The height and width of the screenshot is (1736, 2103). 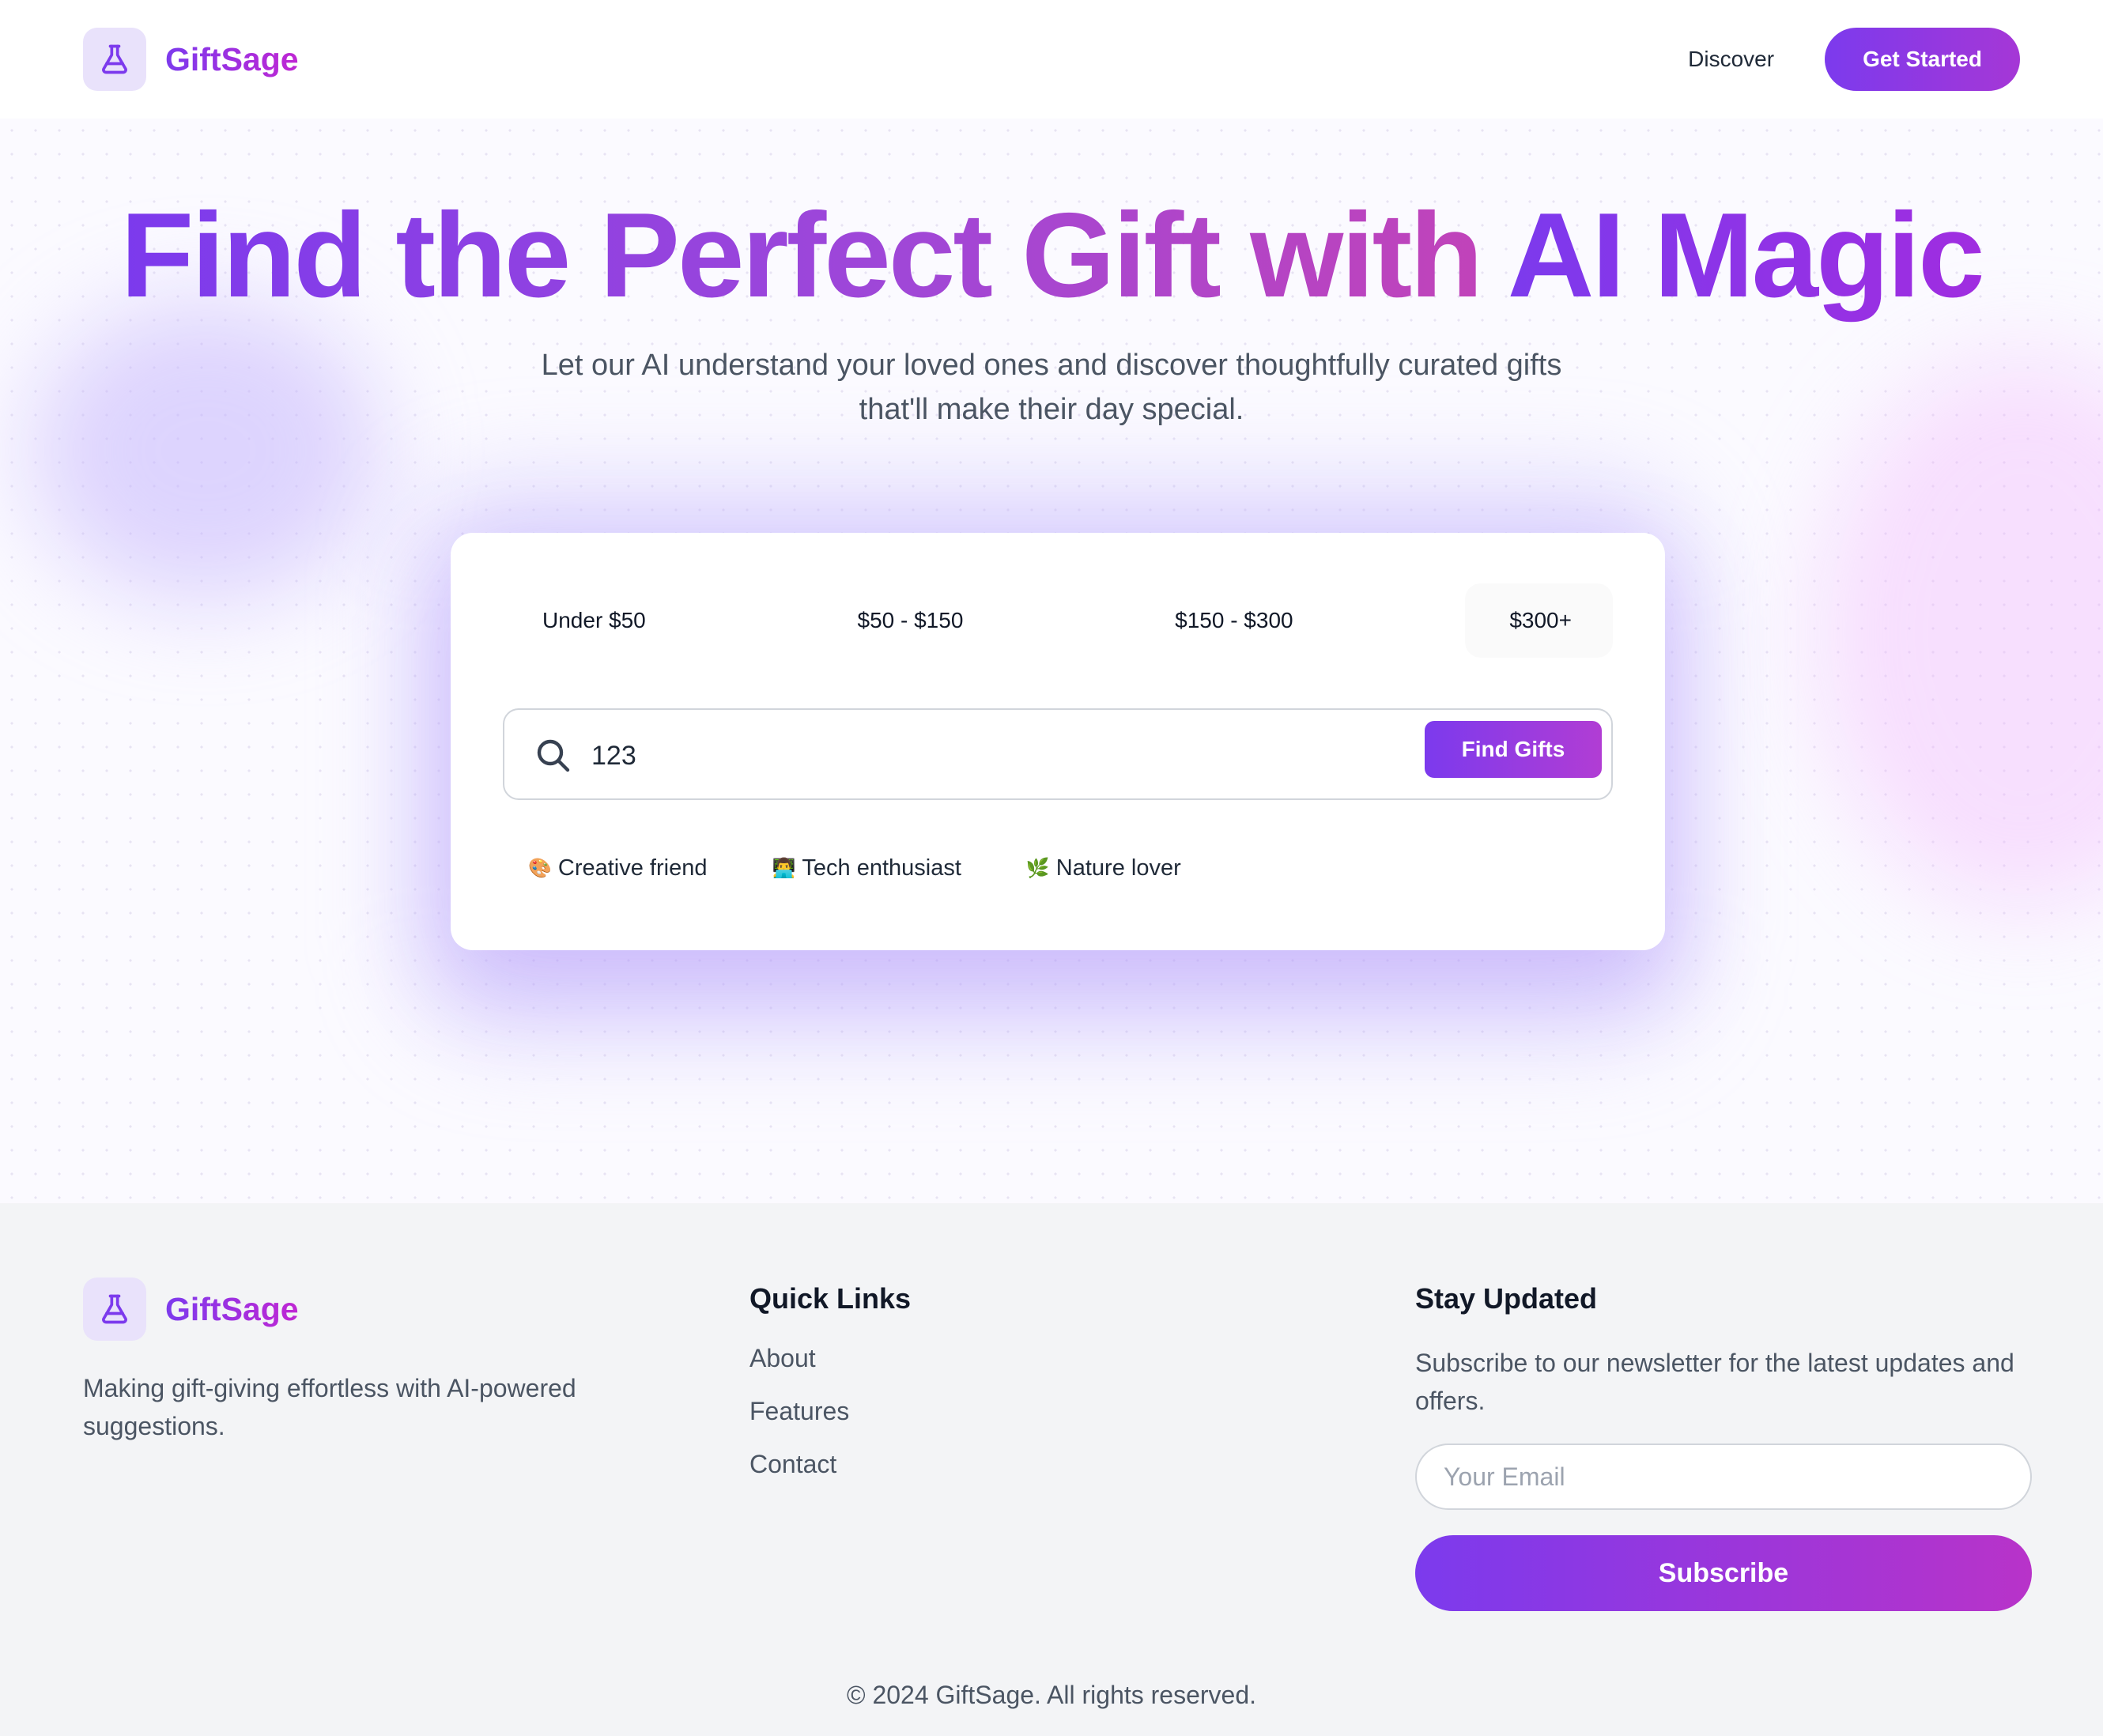 I want to click on suggestion-chip-creative-friend: 🎨 Creative friend, so click(x=618, y=868).